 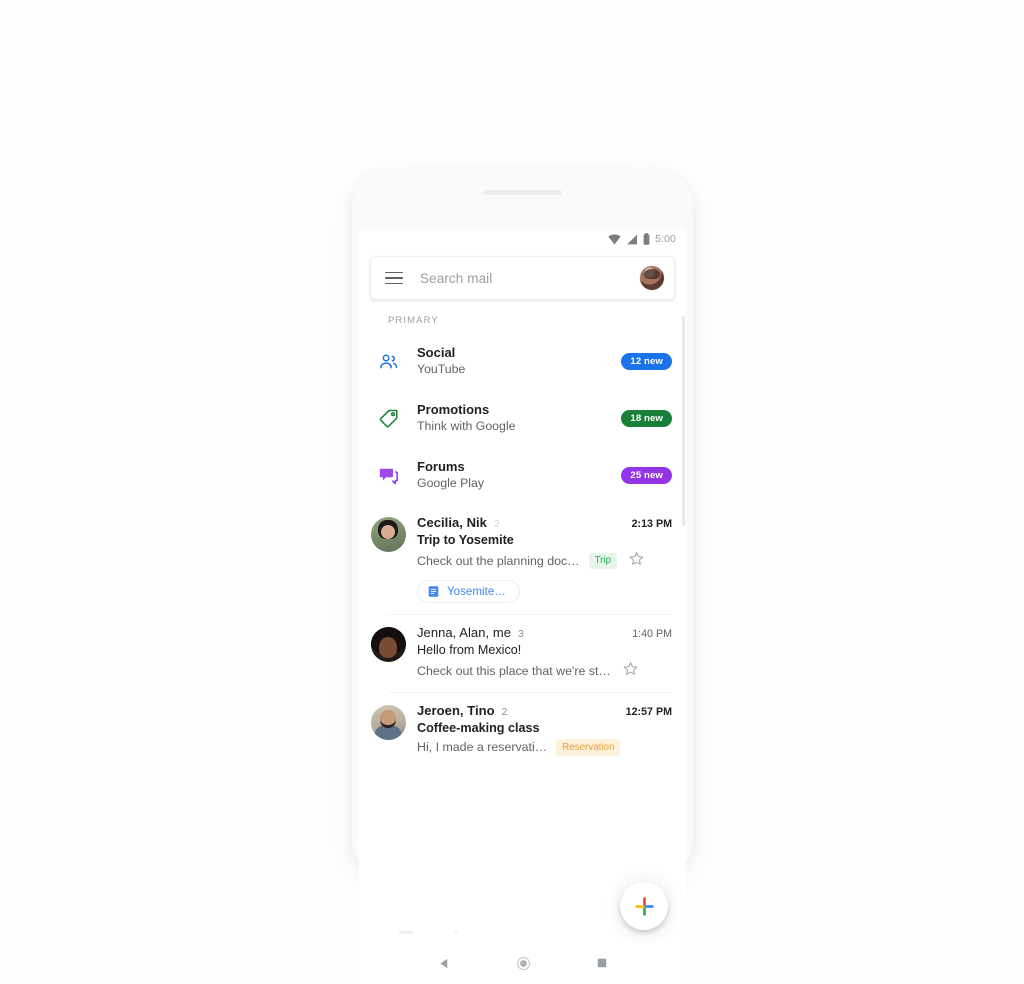 What do you see at coordinates (522, 239) in the screenshot?
I see `status-bar: 5:00` at bounding box center [522, 239].